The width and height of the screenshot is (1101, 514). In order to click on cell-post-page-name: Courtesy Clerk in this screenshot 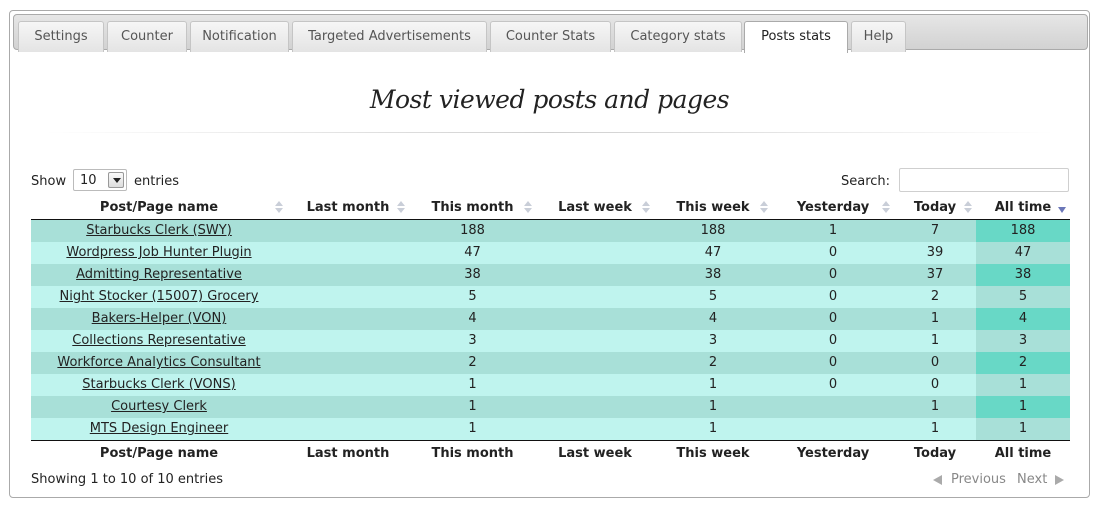, I will do `click(159, 407)`.